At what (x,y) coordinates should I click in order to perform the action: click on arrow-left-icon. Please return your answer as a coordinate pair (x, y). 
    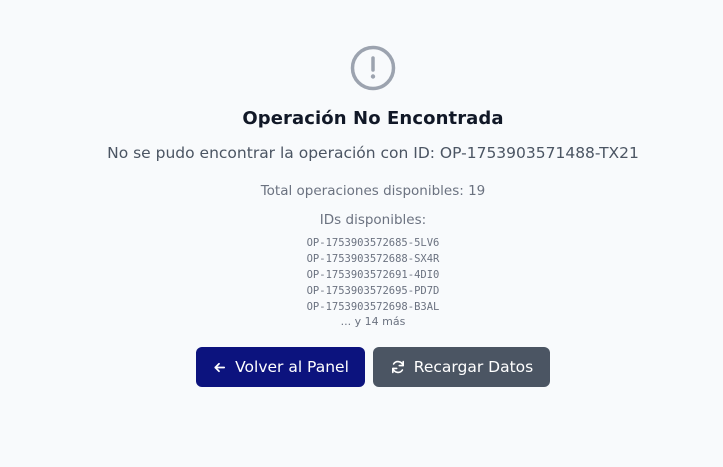
    Looking at the image, I should click on (220, 367).